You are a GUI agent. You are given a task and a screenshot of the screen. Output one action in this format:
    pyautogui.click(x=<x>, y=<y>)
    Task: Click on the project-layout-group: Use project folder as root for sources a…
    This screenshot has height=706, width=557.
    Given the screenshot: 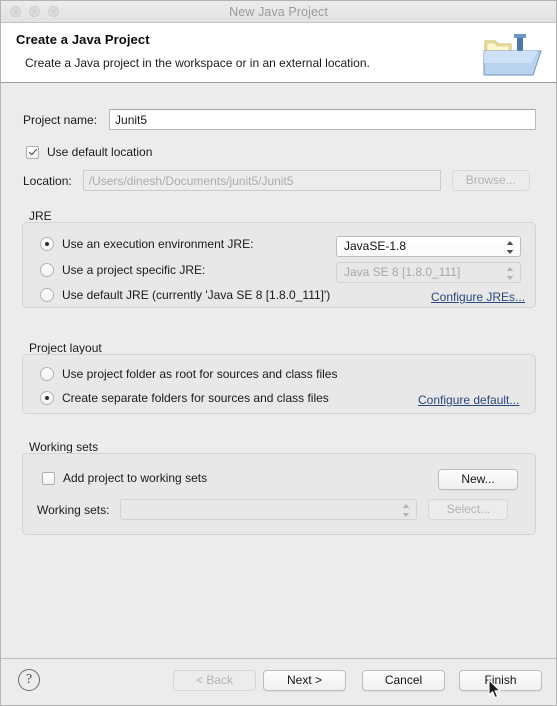 What is the action you would take?
    pyautogui.click(x=279, y=384)
    